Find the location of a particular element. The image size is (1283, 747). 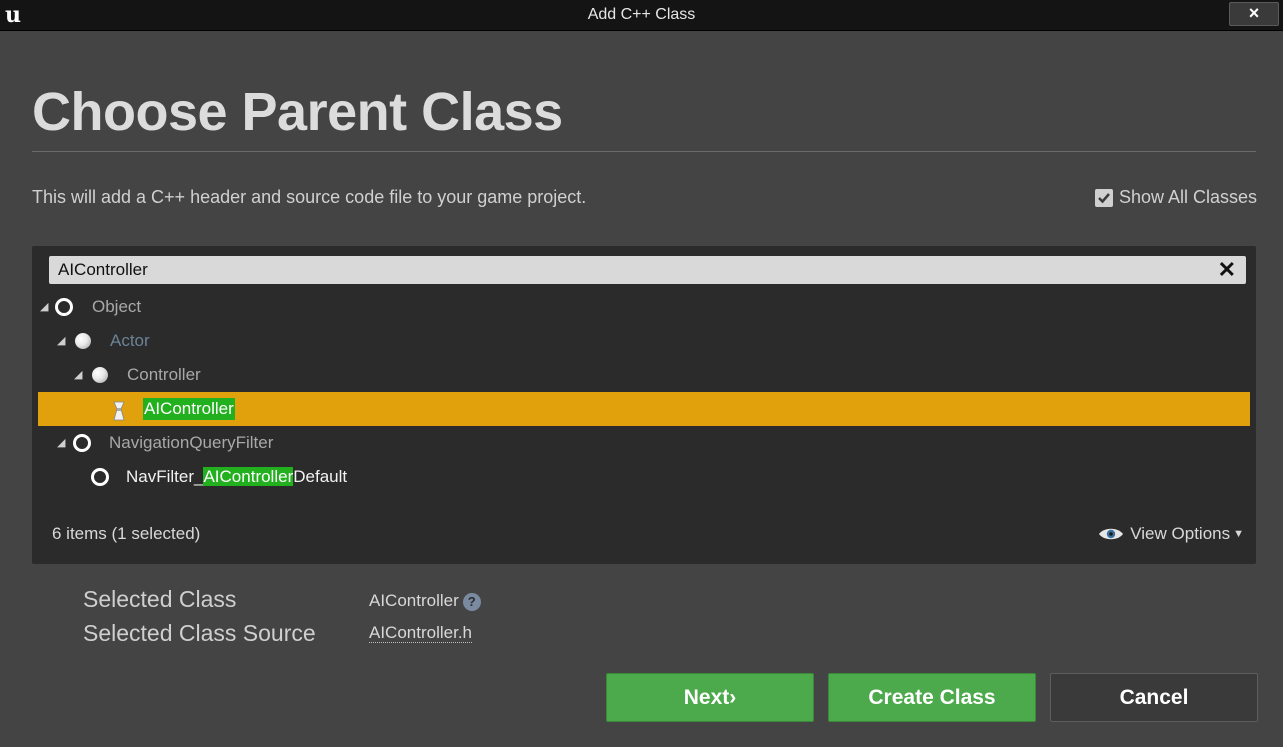

label-prefix: NavFilter_ is located at coordinates (165, 476).